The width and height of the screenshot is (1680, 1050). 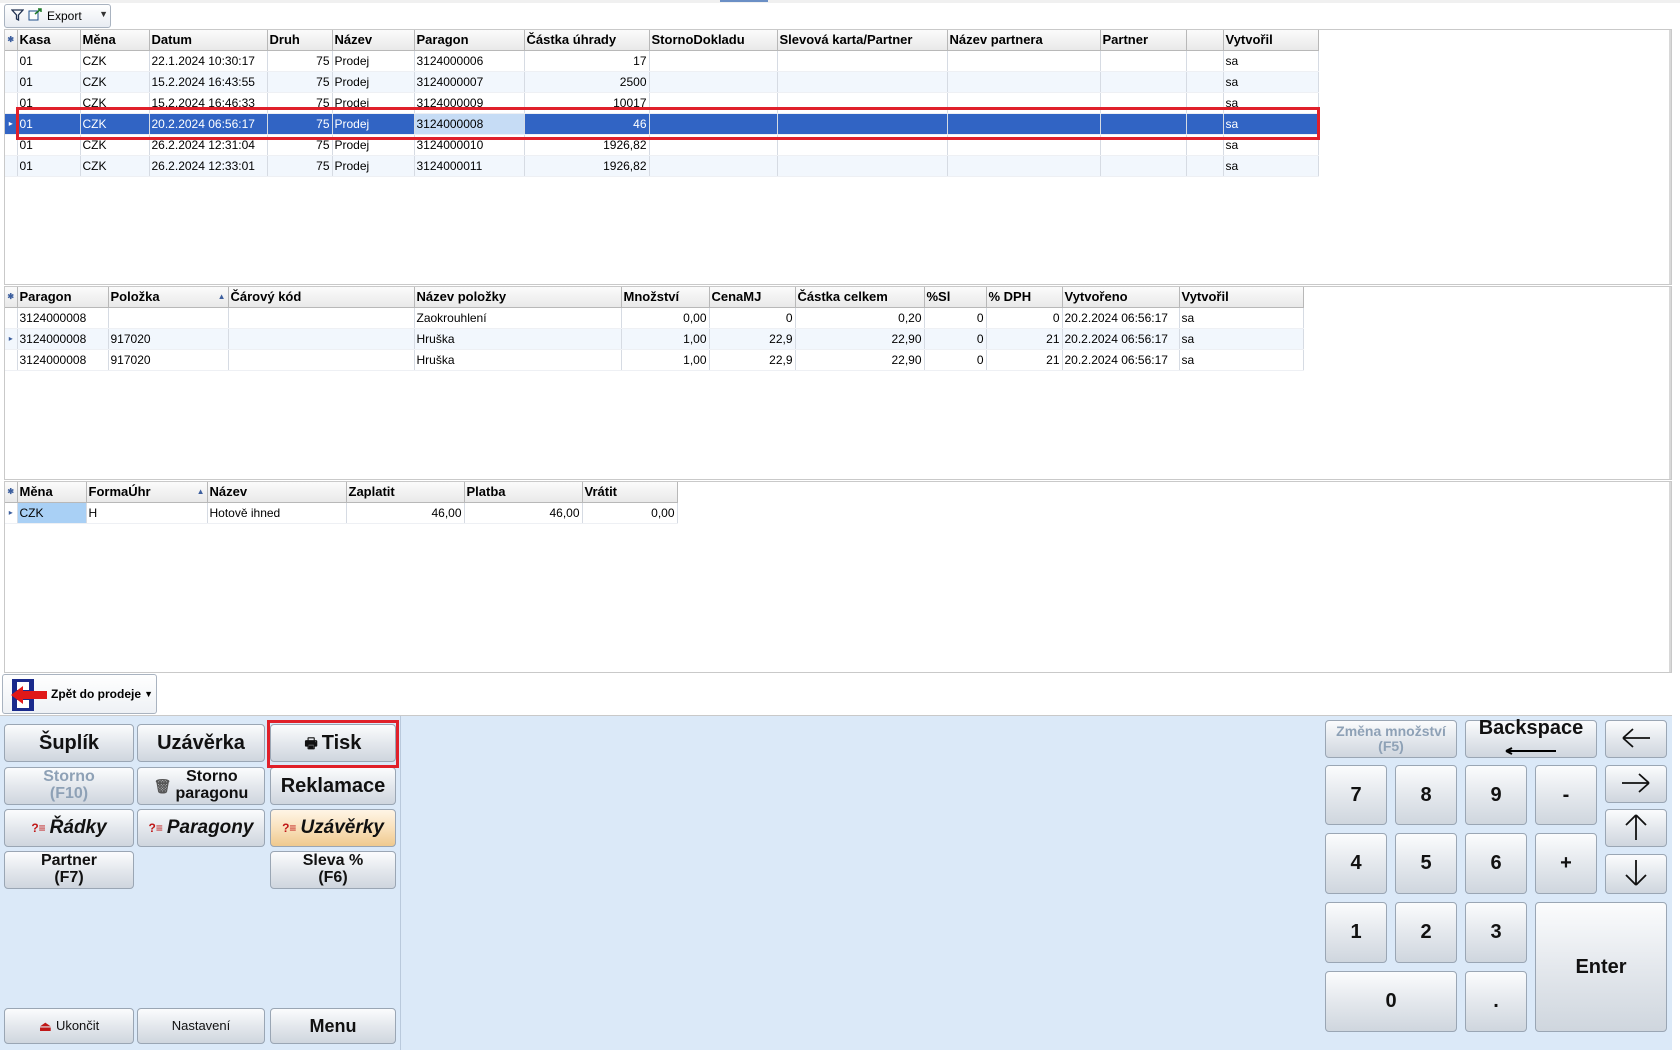 I want to click on partner-button: Partner (F7), so click(x=69, y=870).